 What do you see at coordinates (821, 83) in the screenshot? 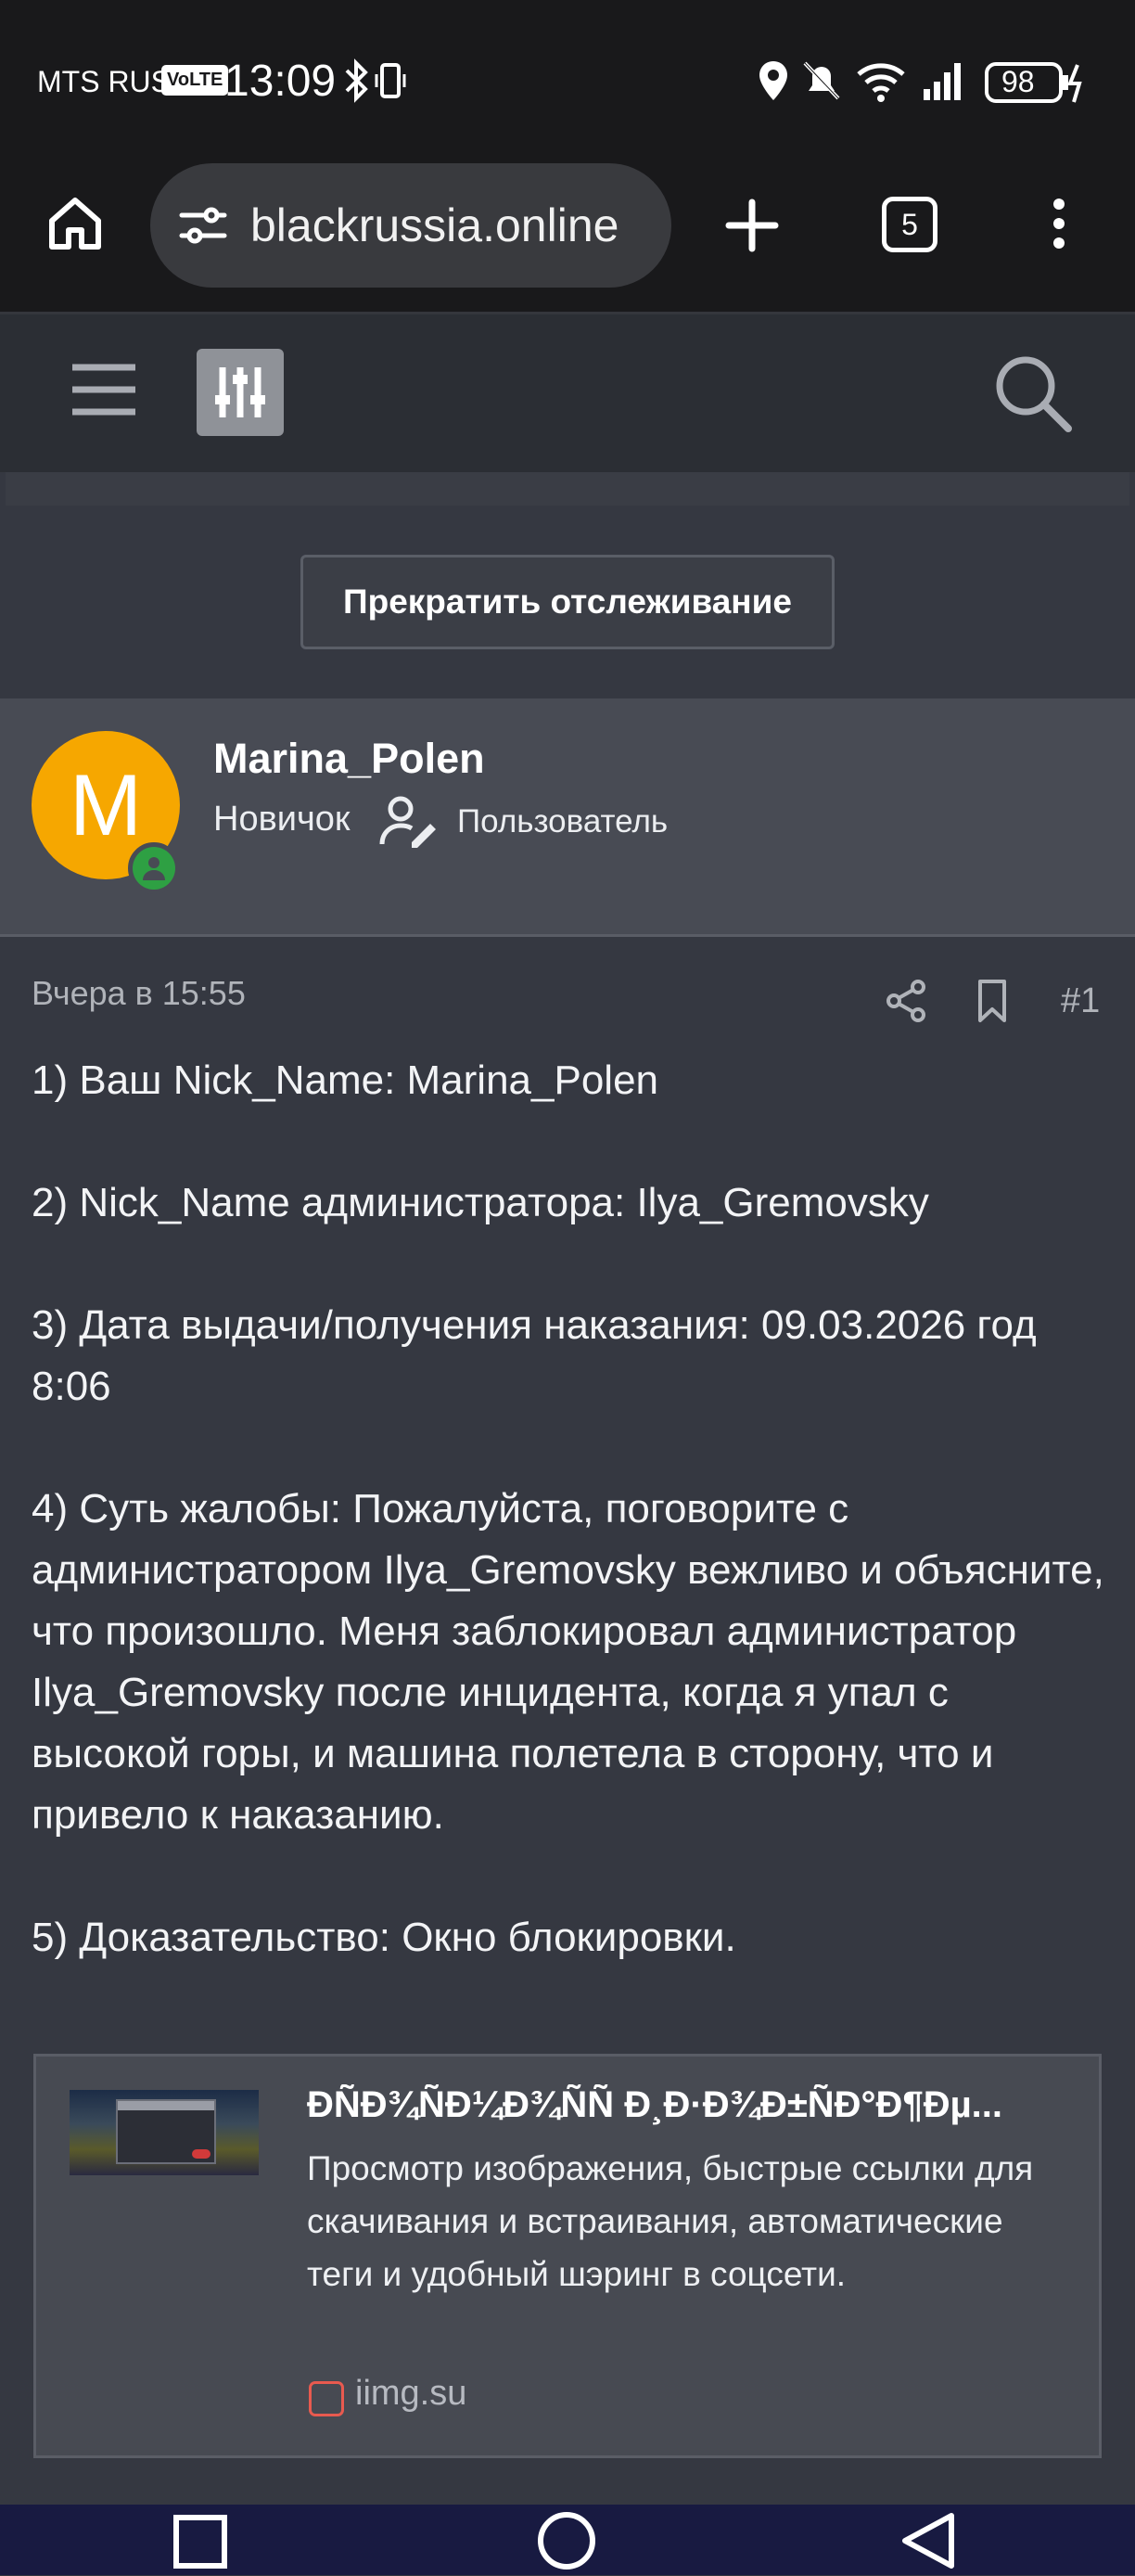
I see `mute-bell-icon` at bounding box center [821, 83].